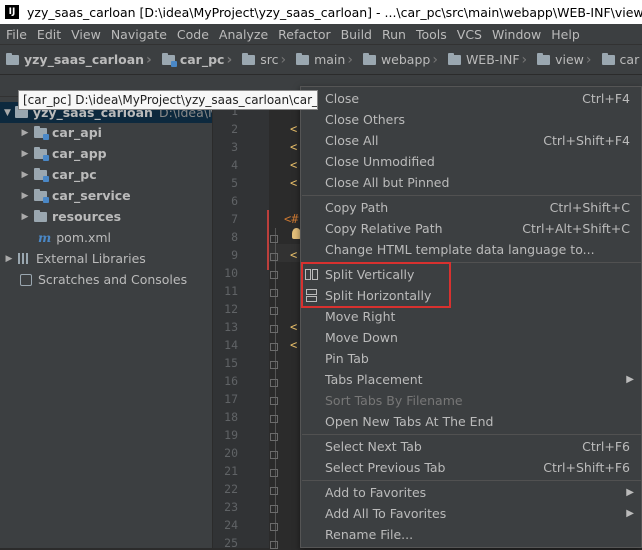  Describe the element at coordinates (231, 381) in the screenshot. I see `line-number: 16` at that location.